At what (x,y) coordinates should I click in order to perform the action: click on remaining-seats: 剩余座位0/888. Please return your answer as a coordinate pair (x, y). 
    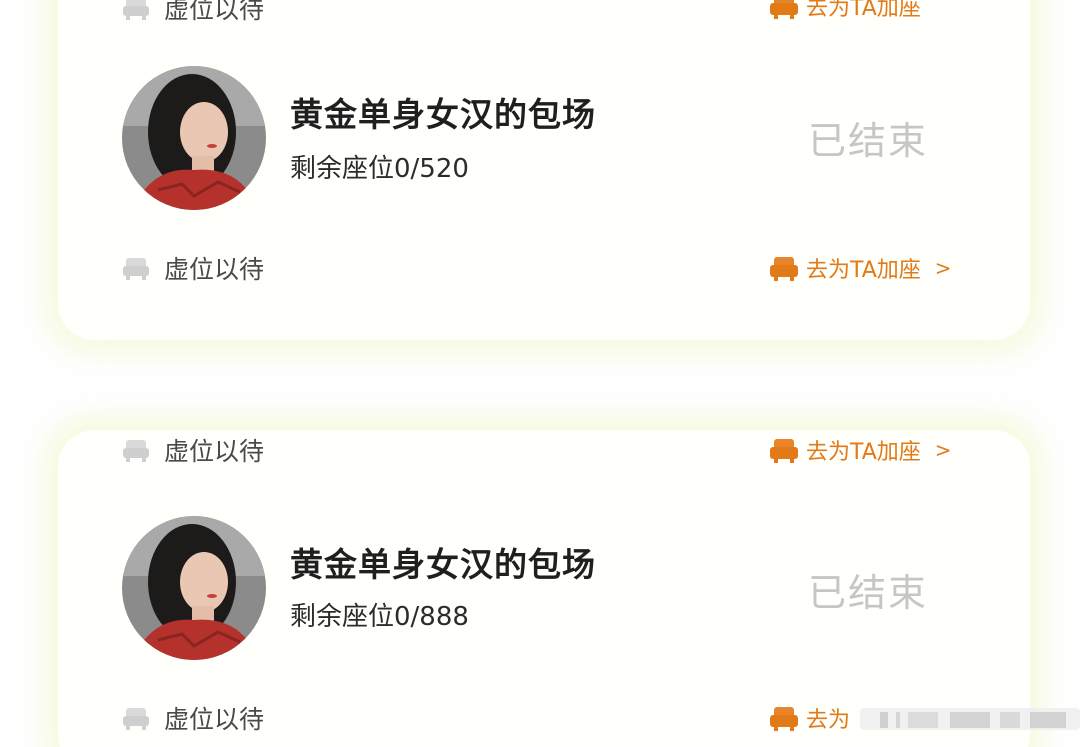
    Looking at the image, I should click on (379, 617).